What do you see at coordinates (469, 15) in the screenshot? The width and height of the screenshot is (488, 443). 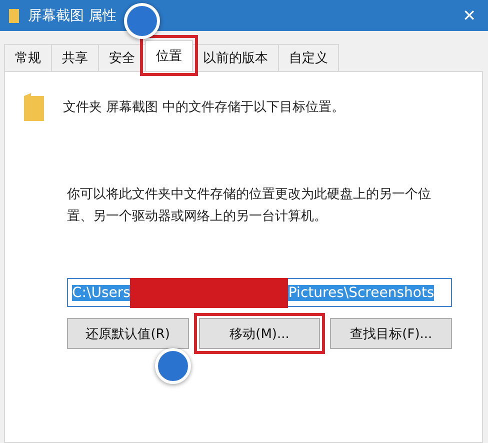 I see `close-button: ✕` at bounding box center [469, 15].